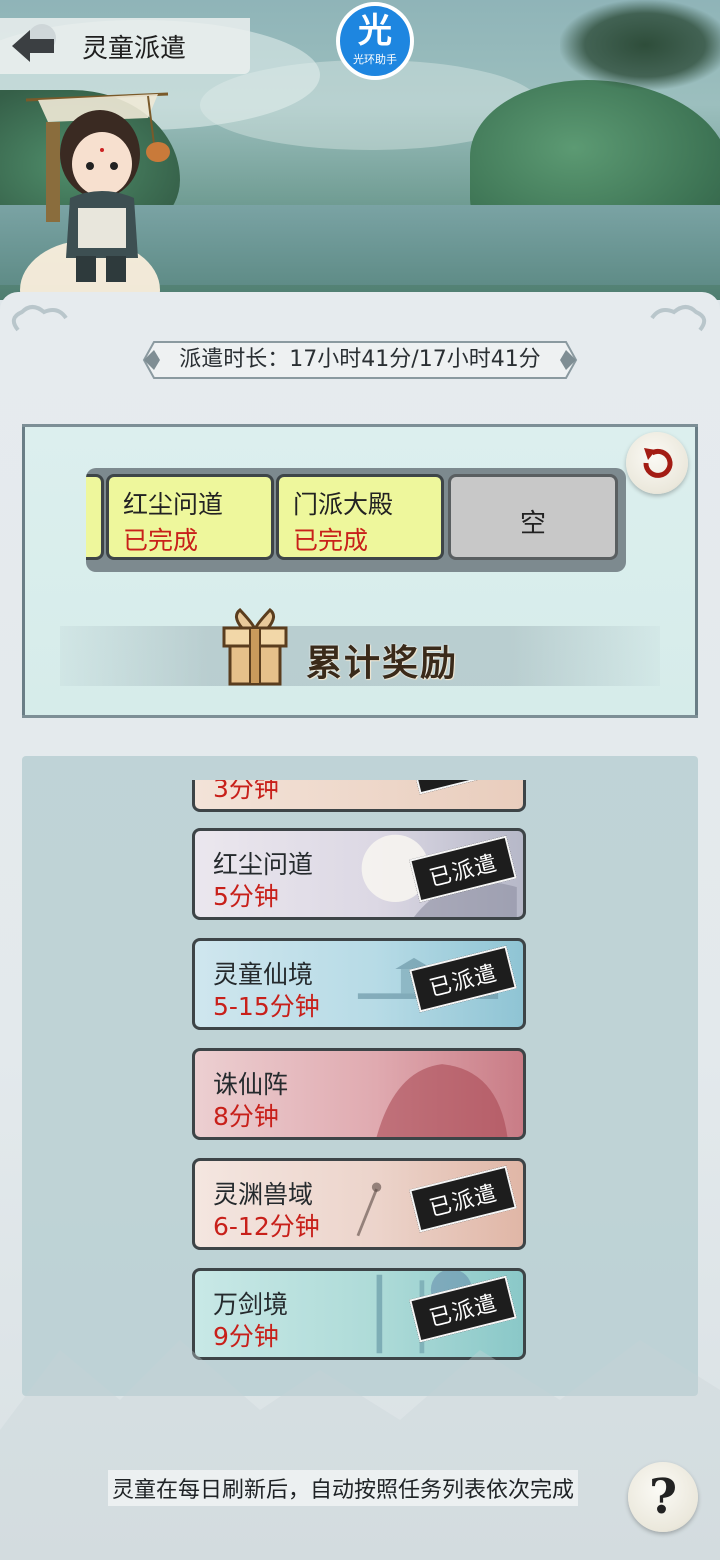 This screenshot has width=720, height=1560. Describe the element at coordinates (266, 1006) in the screenshot. I see `mission-time: 5-15分钟` at that location.